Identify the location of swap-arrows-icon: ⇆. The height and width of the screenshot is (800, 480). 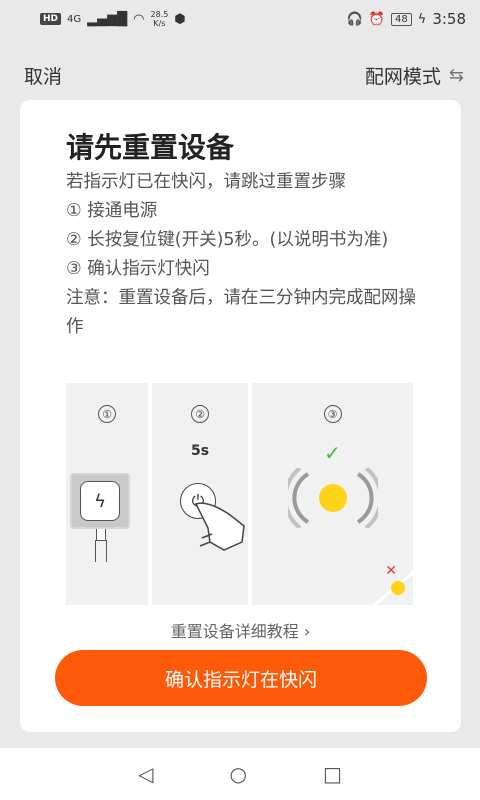
(456, 75).